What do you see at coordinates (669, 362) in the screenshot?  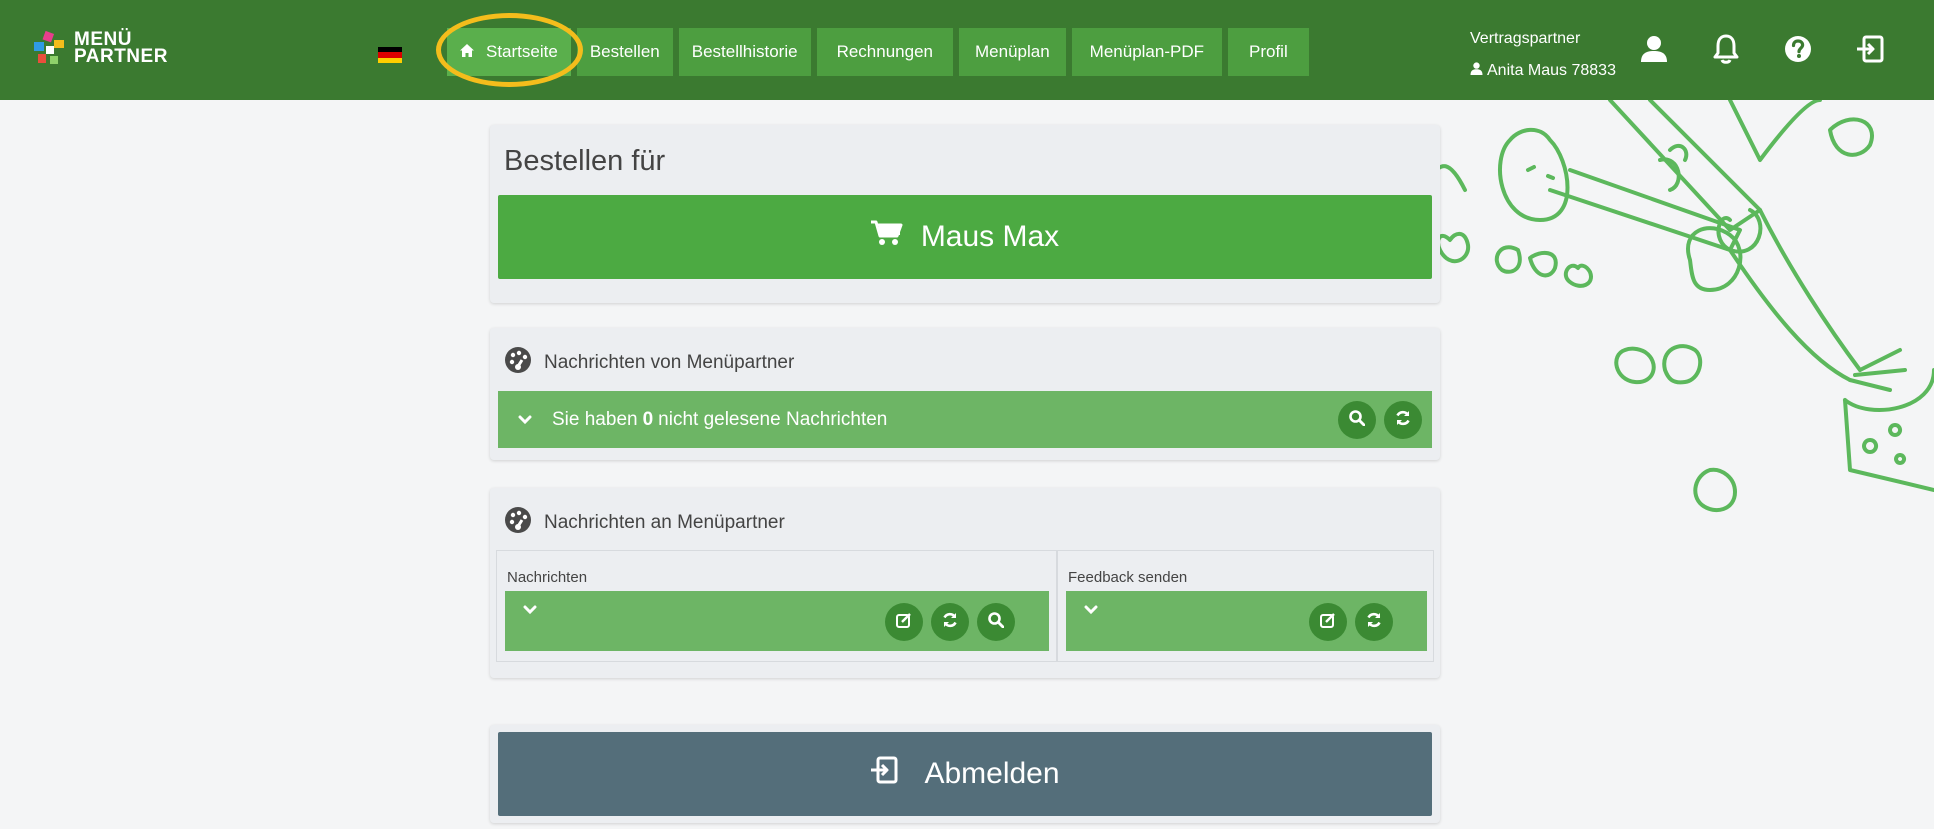 I see `inbox-heading: Nachrichten von Menüpartner` at bounding box center [669, 362].